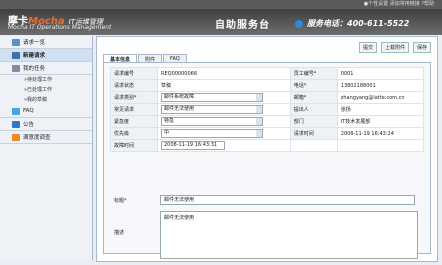 This screenshot has height=265, width=442. What do you see at coordinates (16, 111) in the screenshot?
I see `faq-icon` at bounding box center [16, 111].